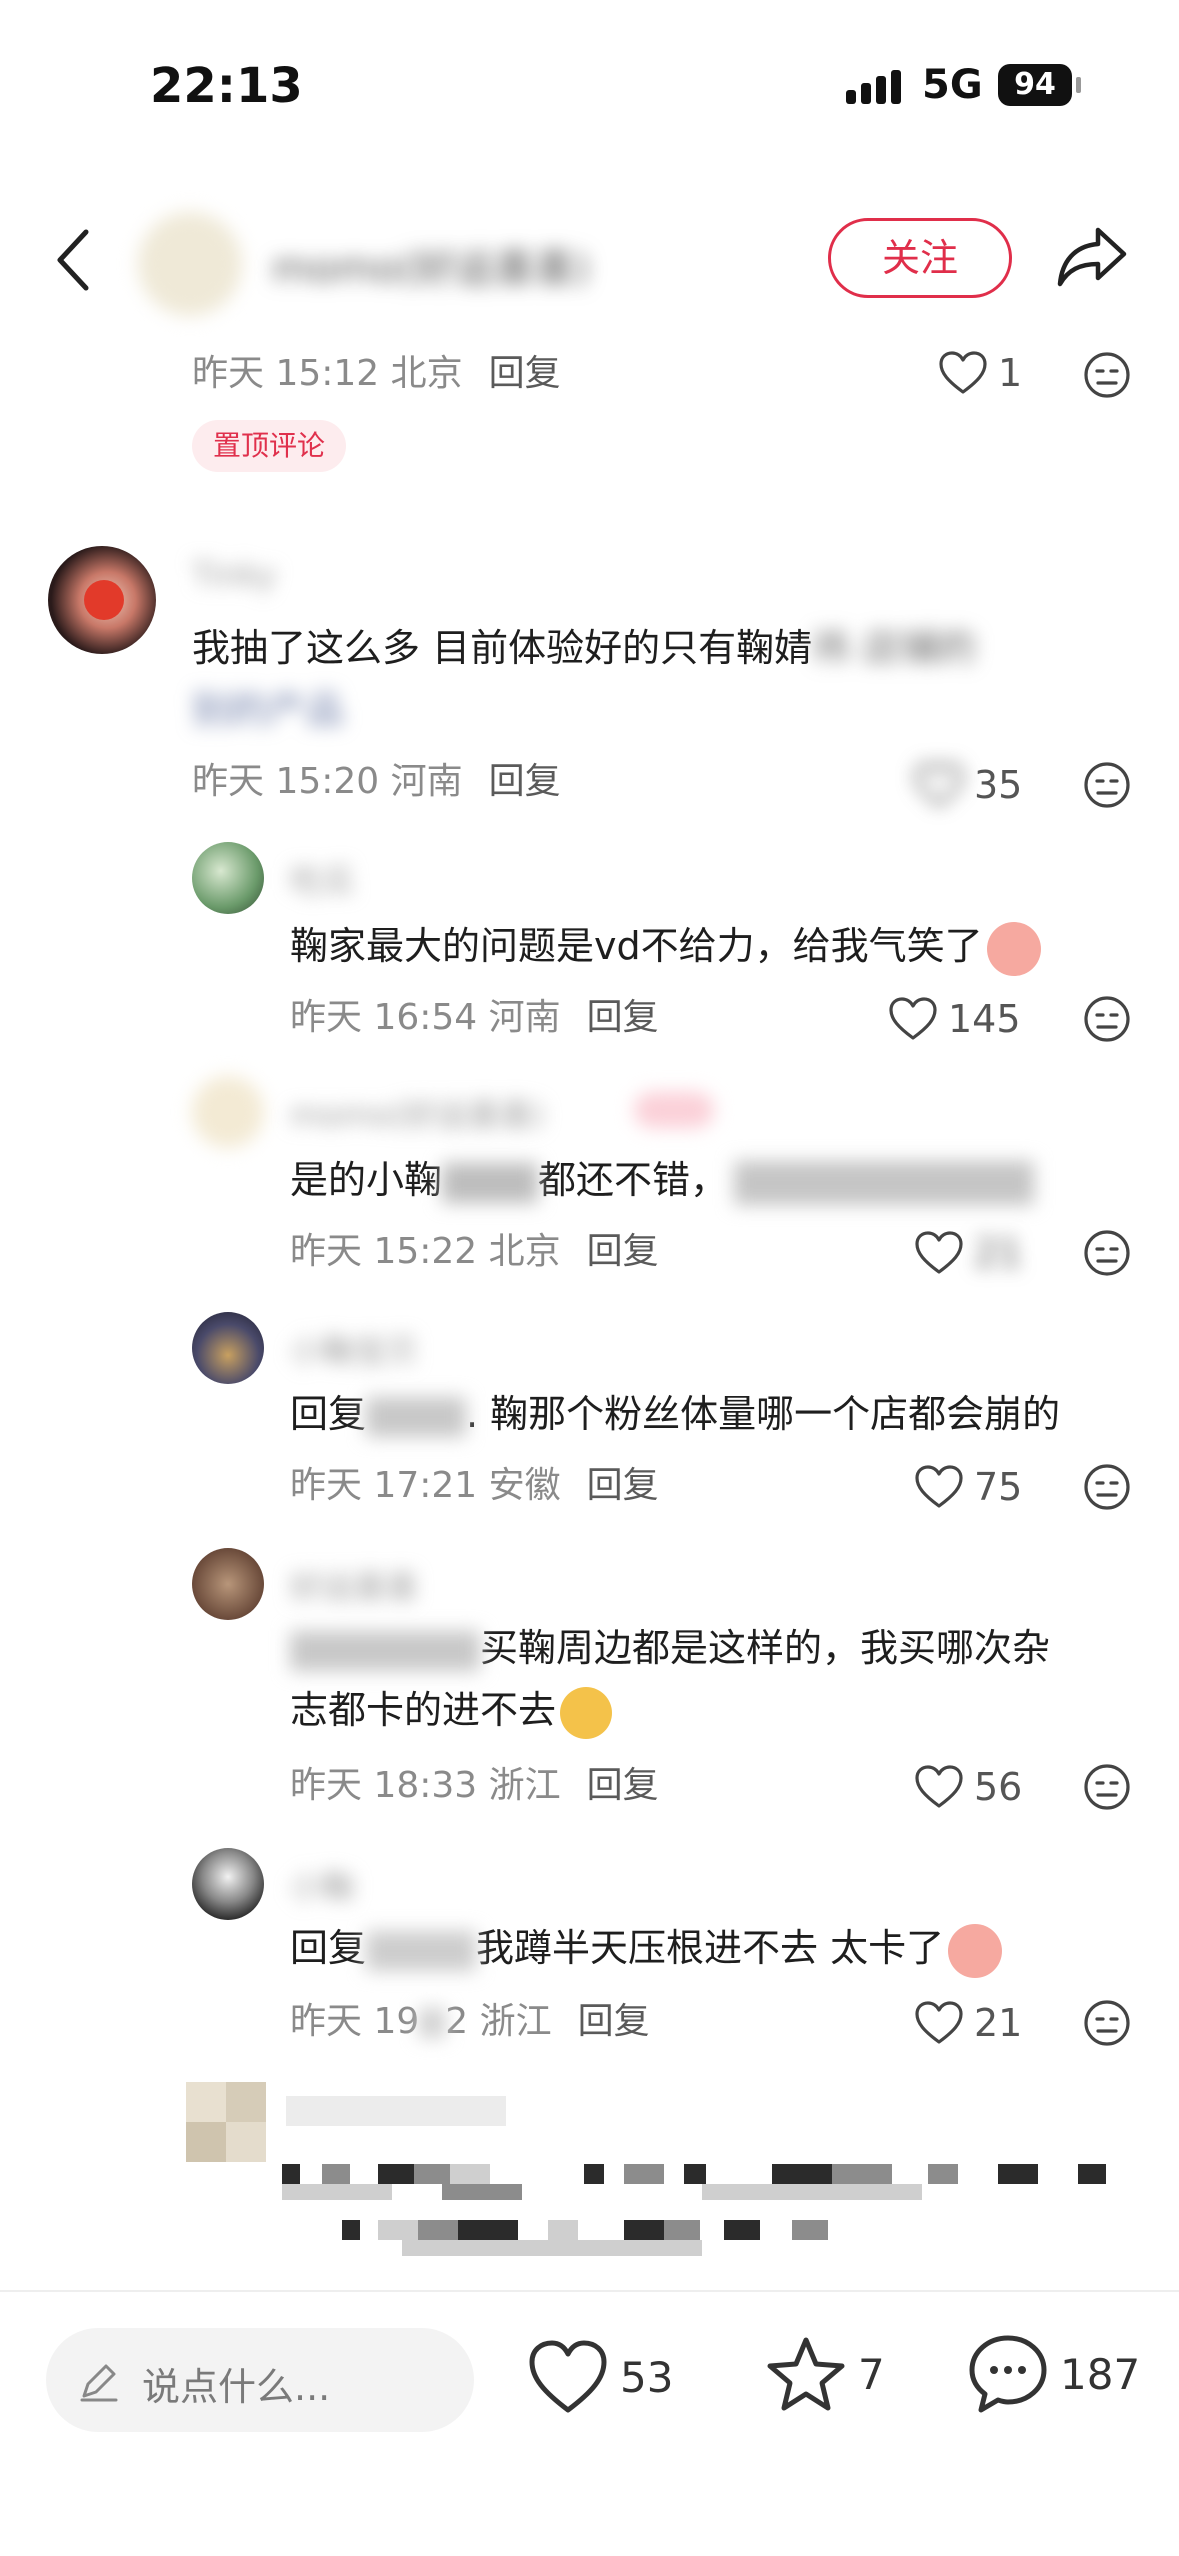 The image size is (1179, 2556). Describe the element at coordinates (674, 1110) in the screenshot. I see `author-badge` at that location.